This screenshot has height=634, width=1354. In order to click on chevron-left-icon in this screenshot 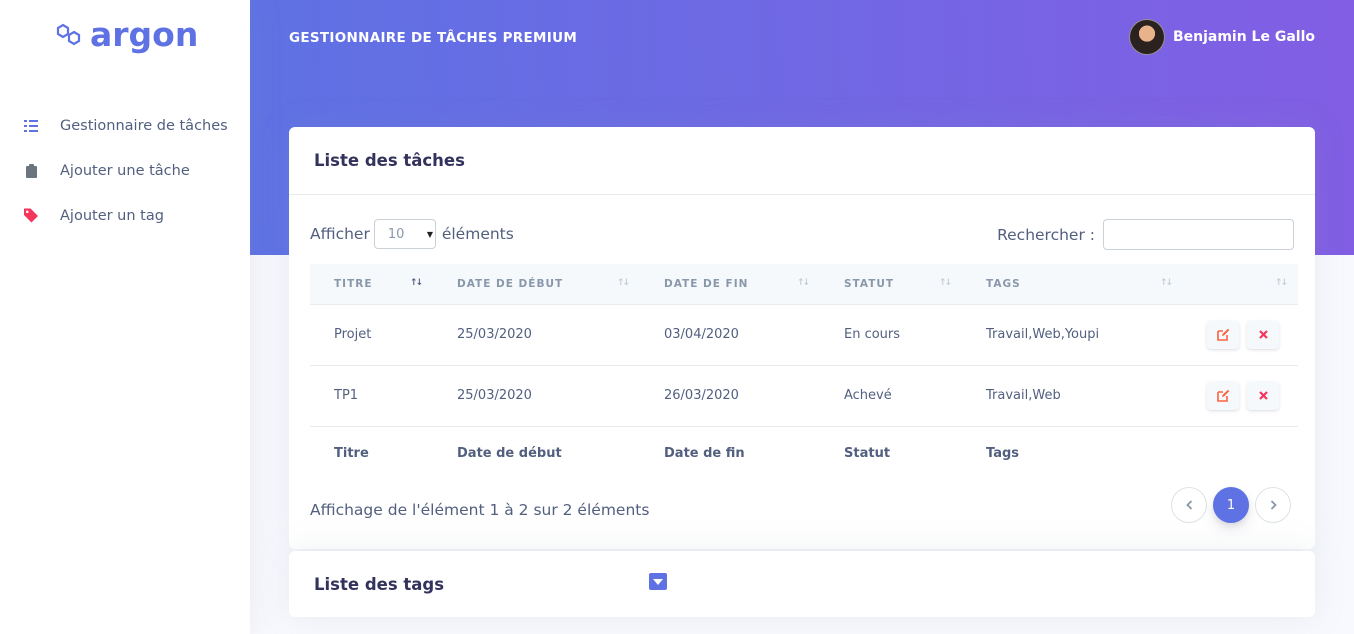, I will do `click(1188, 505)`.